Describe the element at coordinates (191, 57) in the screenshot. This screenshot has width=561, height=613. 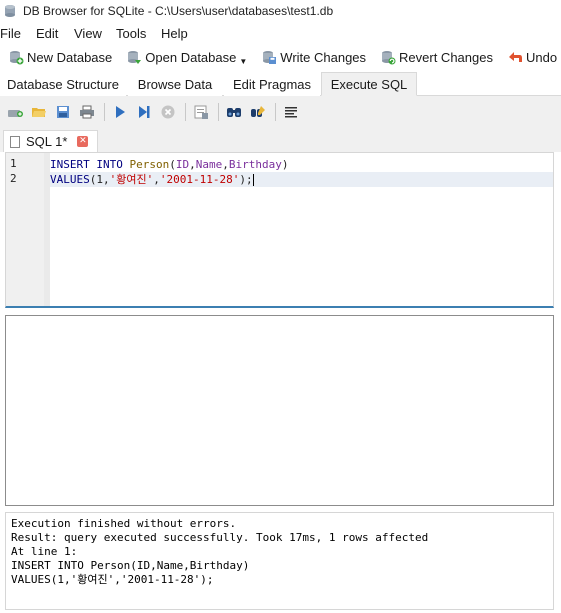
I see `open-database-label: Open Database` at that location.